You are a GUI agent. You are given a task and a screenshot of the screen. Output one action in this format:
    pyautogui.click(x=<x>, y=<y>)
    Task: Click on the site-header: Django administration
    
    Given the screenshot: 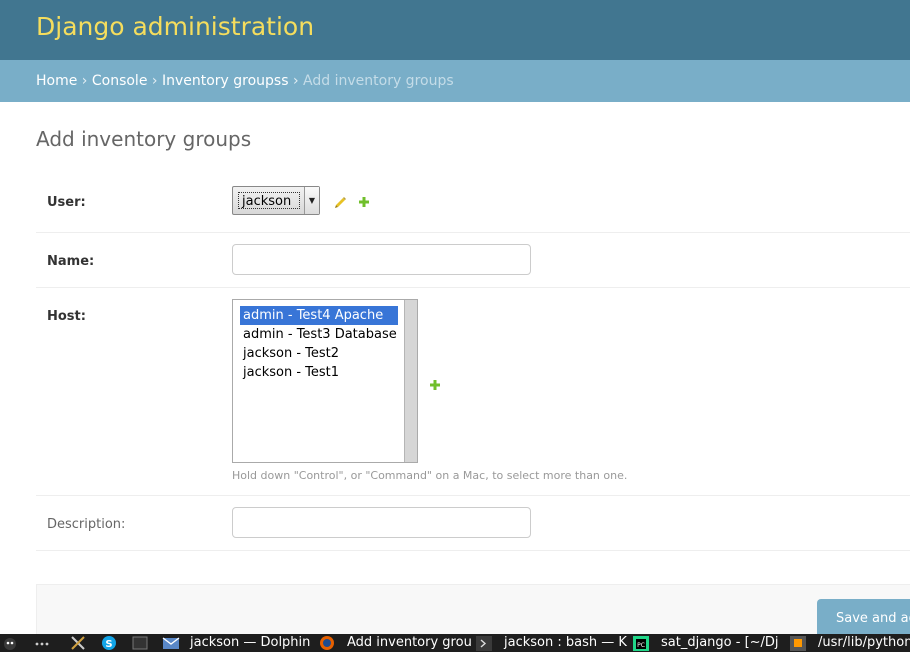 What is the action you would take?
    pyautogui.click(x=455, y=30)
    